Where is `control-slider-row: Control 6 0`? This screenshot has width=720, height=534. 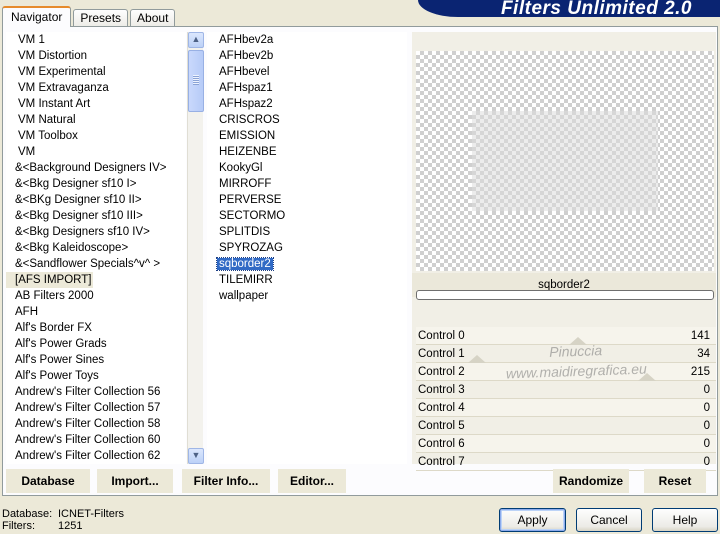 control-slider-row: Control 6 0 is located at coordinates (566, 444).